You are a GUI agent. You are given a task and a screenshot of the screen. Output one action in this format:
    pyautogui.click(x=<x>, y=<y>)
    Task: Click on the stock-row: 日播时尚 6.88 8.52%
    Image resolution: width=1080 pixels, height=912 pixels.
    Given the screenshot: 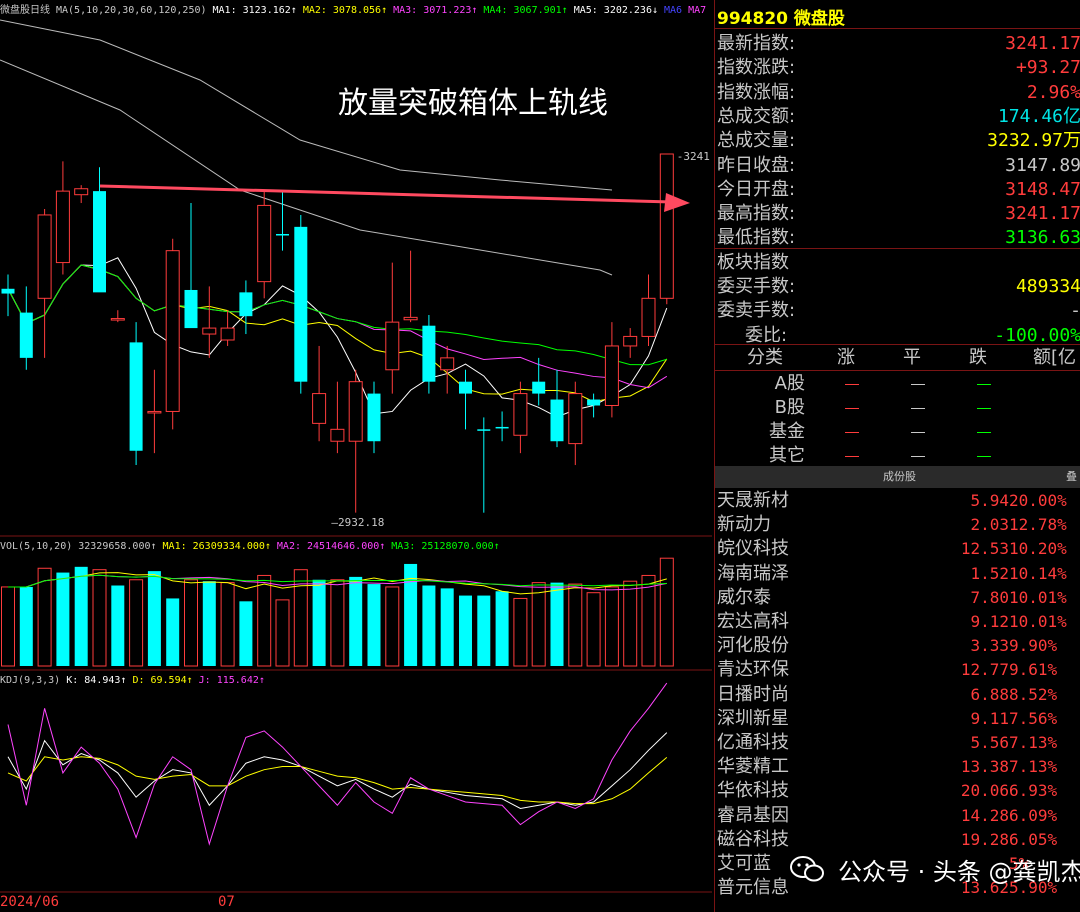 What is the action you would take?
    pyautogui.click(x=897, y=695)
    